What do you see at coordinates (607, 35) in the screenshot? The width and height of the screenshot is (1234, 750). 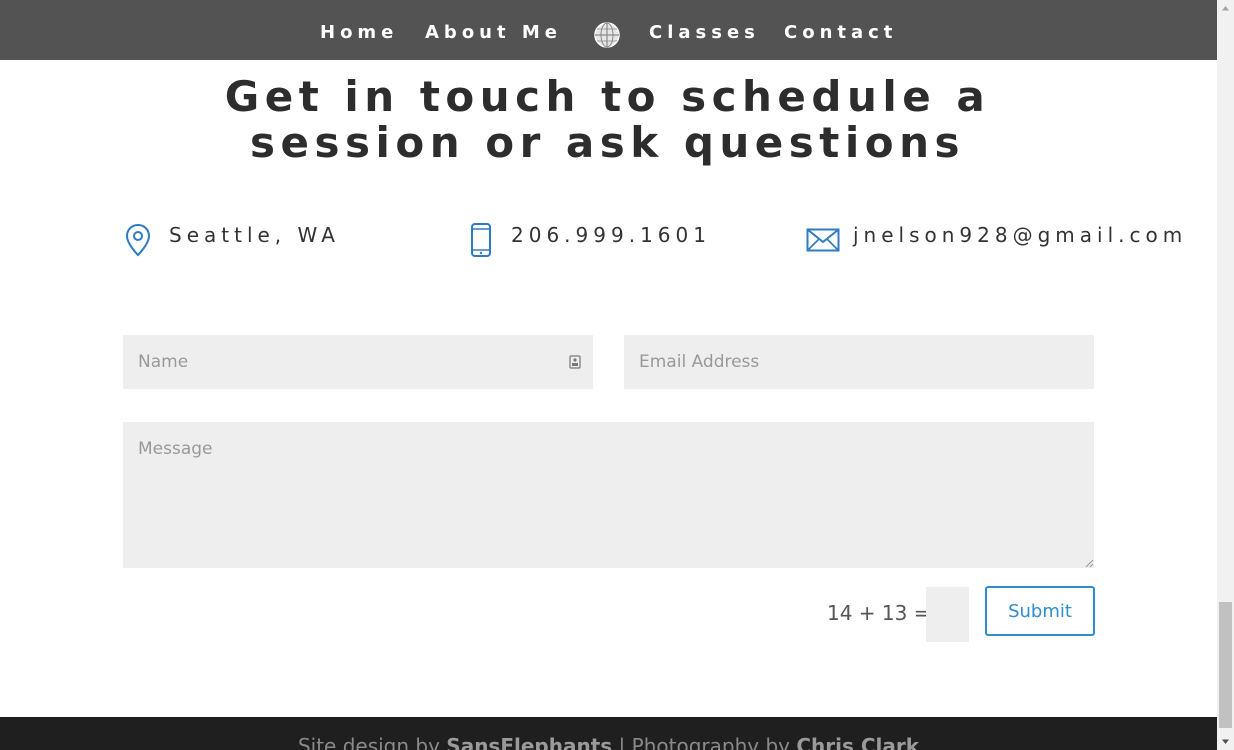 I see `globe-logo-icon` at bounding box center [607, 35].